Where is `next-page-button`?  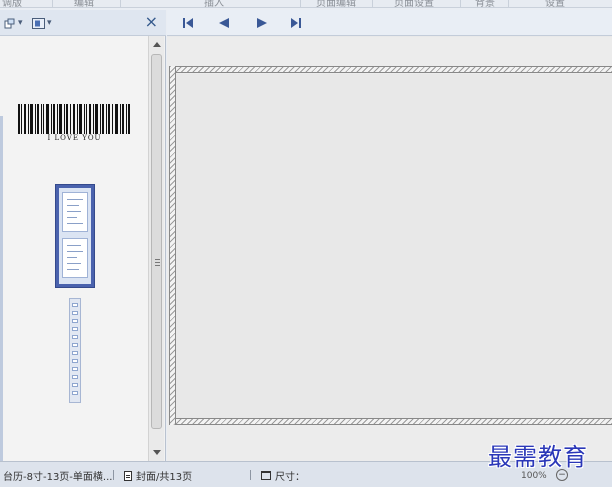
next-page-button is located at coordinates (262, 23).